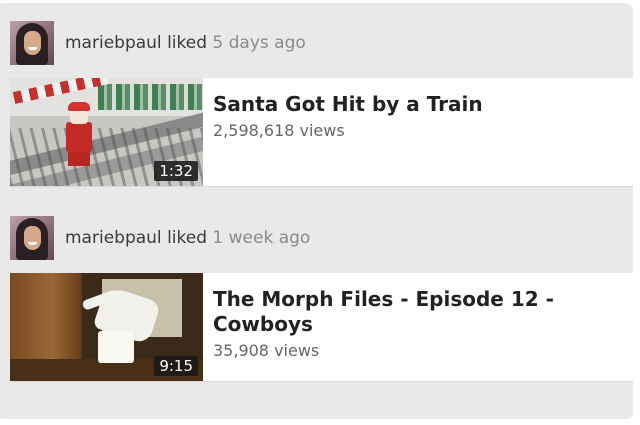 This screenshot has height=425, width=640. I want to click on actor-line: mariebpaul liked 1 week ago, so click(187, 238).